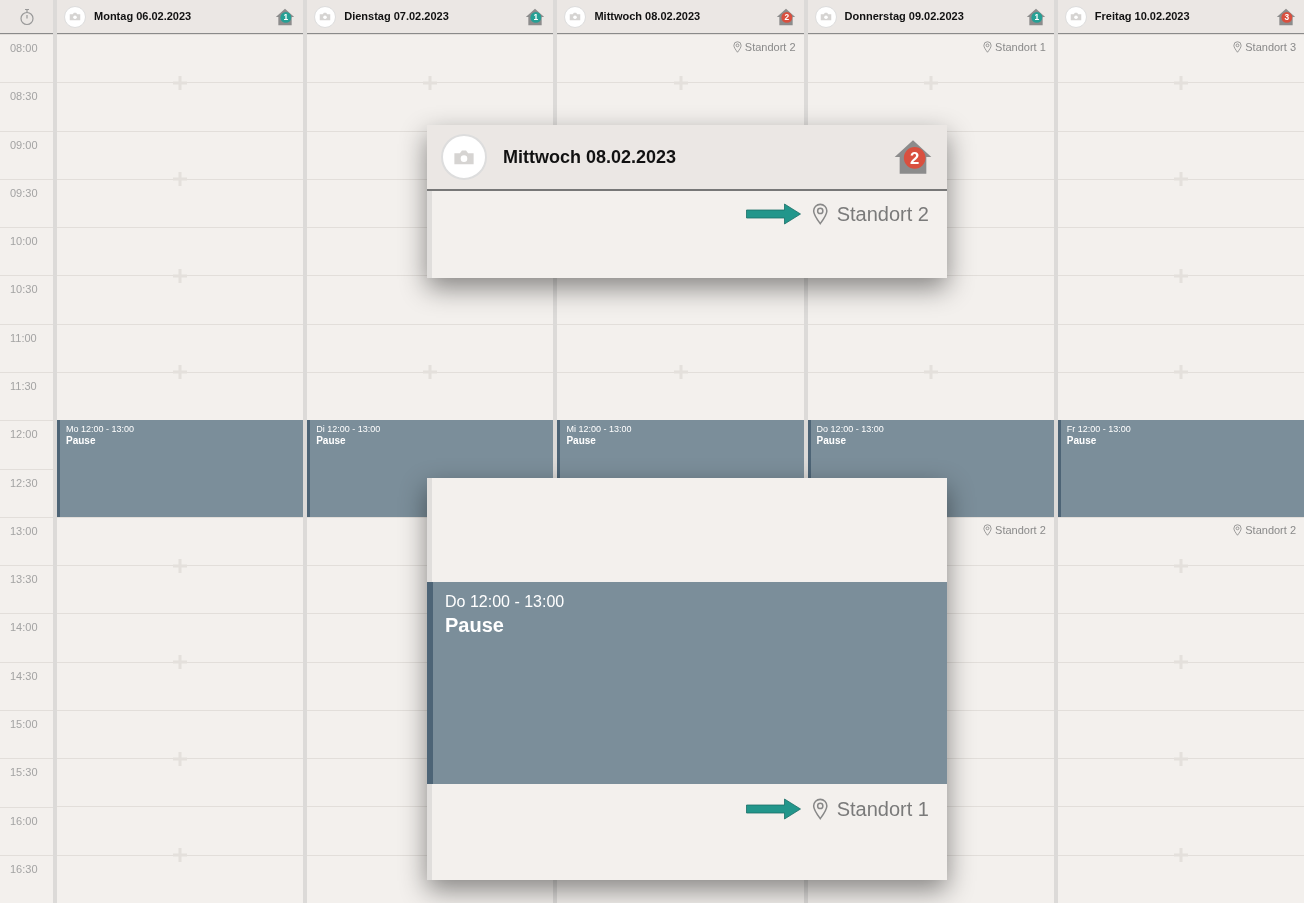 The image size is (1304, 903). Describe the element at coordinates (26, 106) in the screenshot. I see `time-label: 08:30` at that location.